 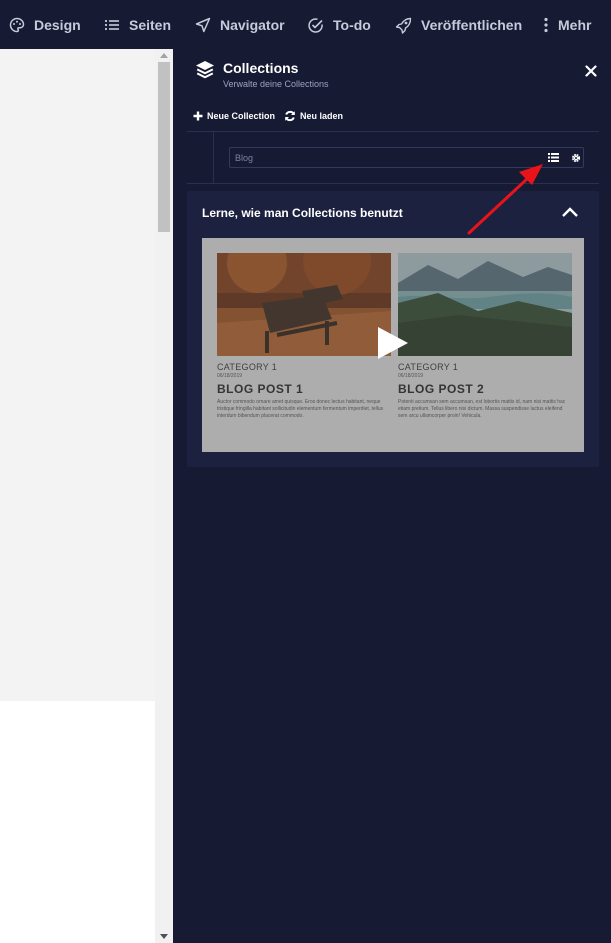 What do you see at coordinates (57, 25) in the screenshot?
I see `nav-design-label: Design` at bounding box center [57, 25].